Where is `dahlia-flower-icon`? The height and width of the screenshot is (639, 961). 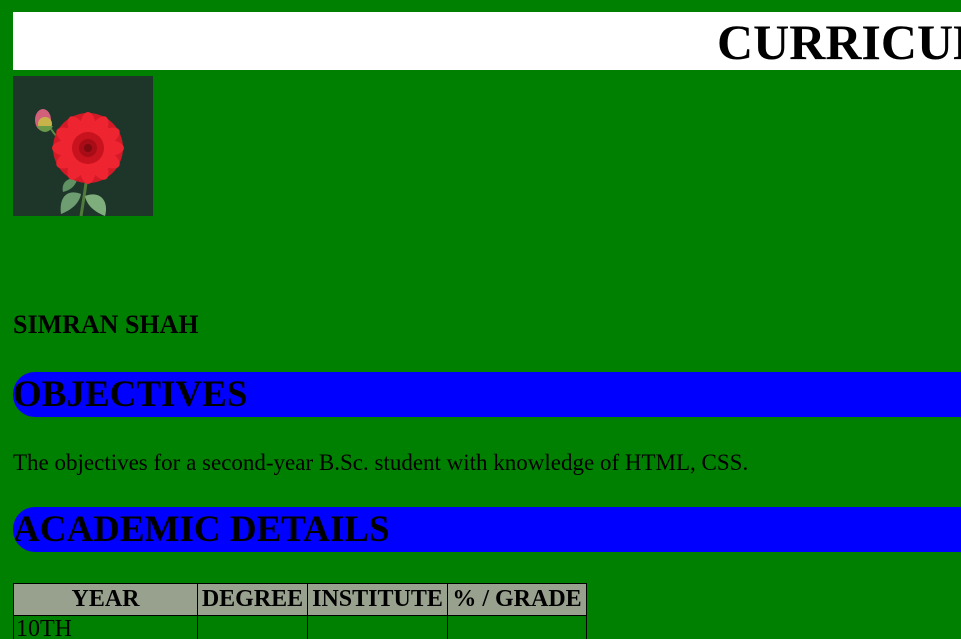
dahlia-flower-icon is located at coordinates (83, 146).